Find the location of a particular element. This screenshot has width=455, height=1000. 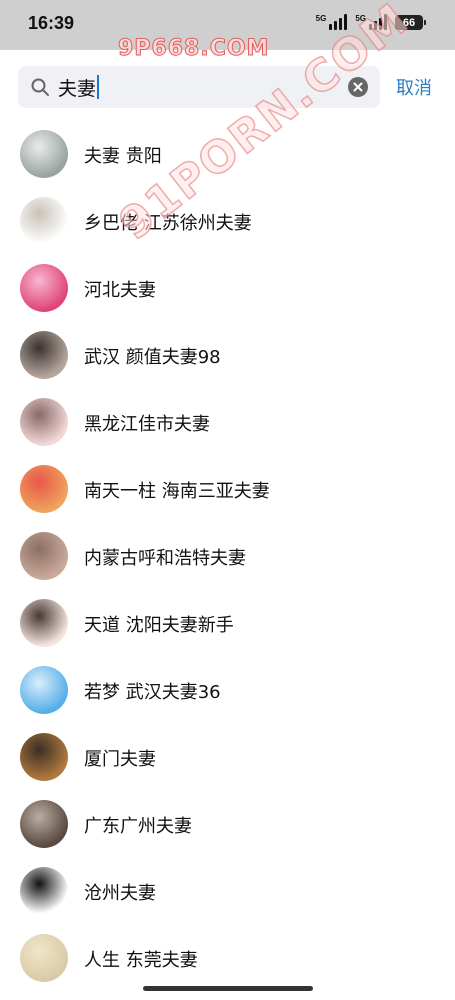

search-icon is located at coordinates (40, 87).